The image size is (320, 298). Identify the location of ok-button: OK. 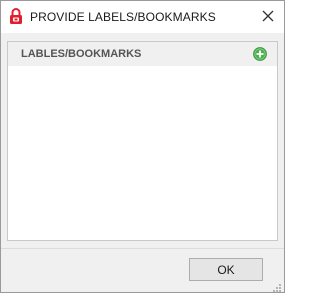
(226, 269).